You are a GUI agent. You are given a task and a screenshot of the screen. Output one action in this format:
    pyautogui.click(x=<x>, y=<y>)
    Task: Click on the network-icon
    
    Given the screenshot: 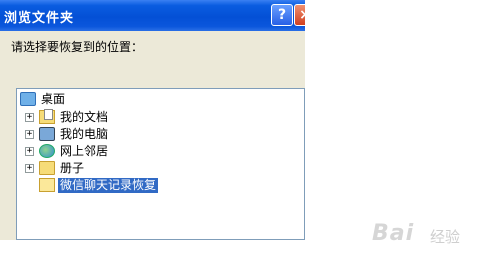 What is the action you would take?
    pyautogui.click(x=47, y=151)
    